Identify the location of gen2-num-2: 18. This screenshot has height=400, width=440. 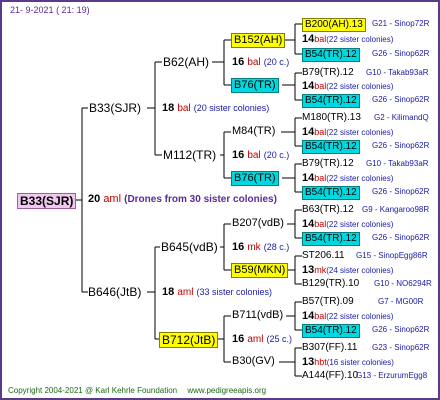
(168, 292).